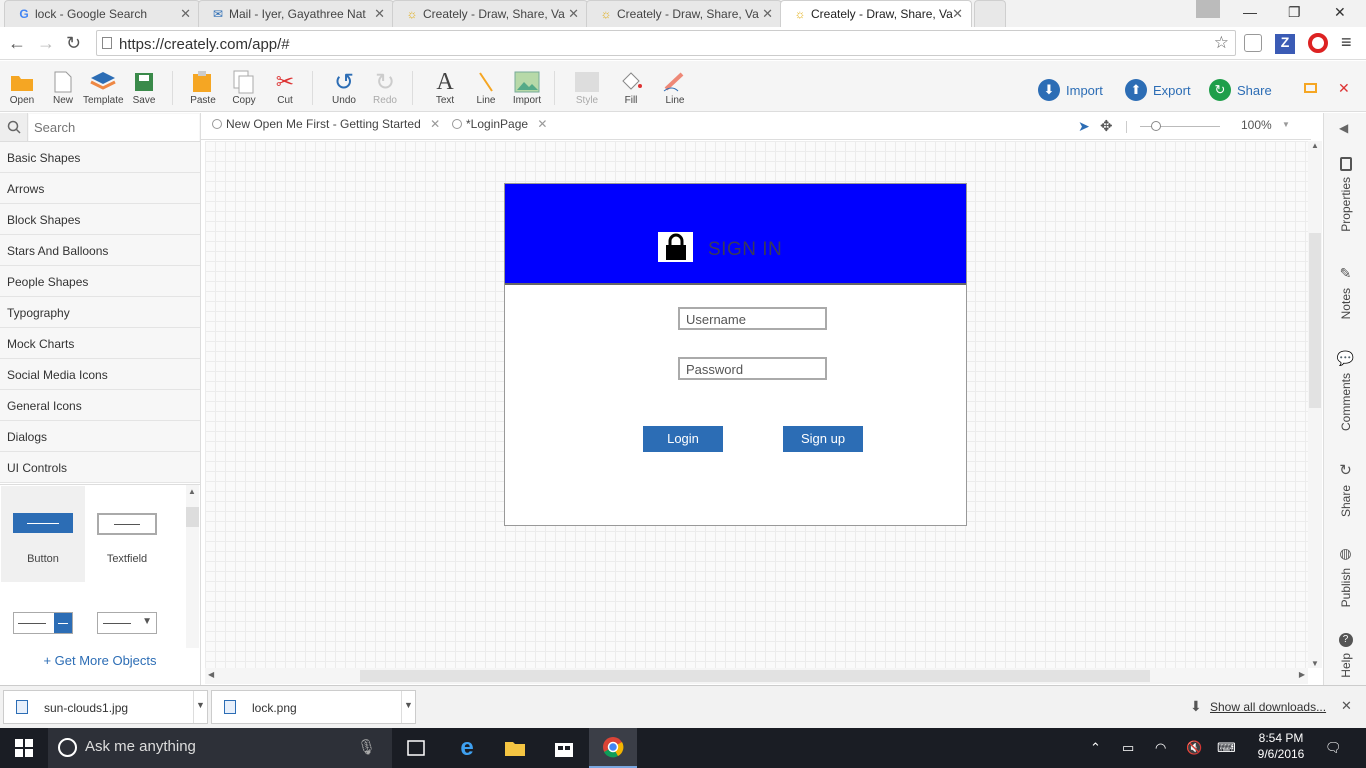 This screenshot has width=1366, height=768. Describe the element at coordinates (366, 747) in the screenshot. I see `microphone-icon: 🎙` at that location.